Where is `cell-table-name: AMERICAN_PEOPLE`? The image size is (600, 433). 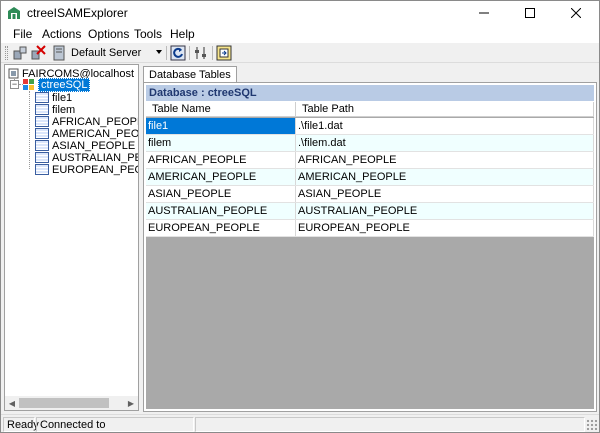 cell-table-name: AMERICAN_PEOPLE is located at coordinates (221, 177).